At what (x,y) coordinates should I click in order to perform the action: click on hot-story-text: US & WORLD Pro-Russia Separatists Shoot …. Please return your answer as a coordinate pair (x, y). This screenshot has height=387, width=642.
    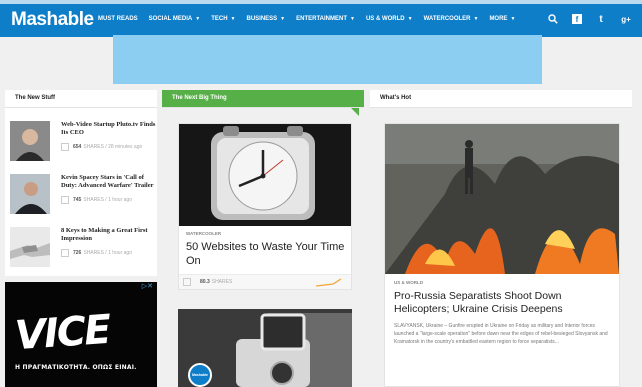
    Looking at the image, I should click on (505, 313).